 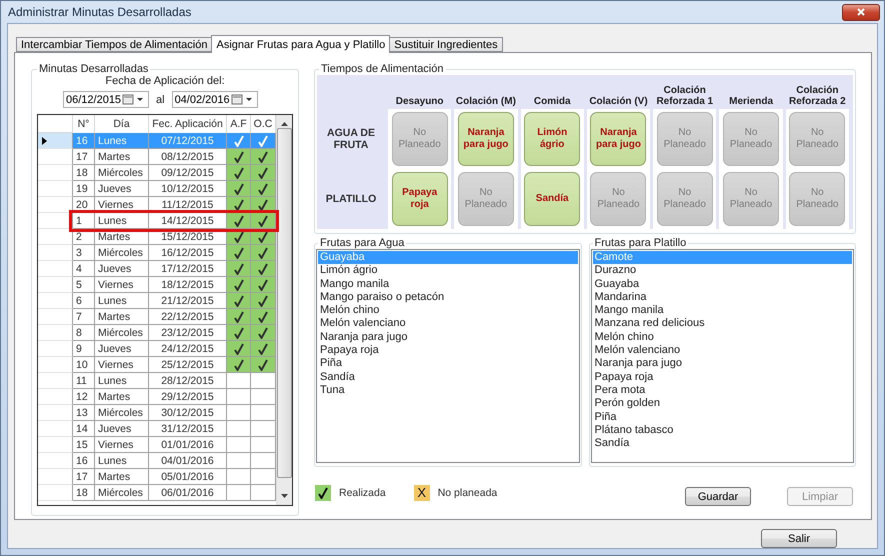 What do you see at coordinates (468, 492) in the screenshot?
I see `legend-label: No planeada` at bounding box center [468, 492].